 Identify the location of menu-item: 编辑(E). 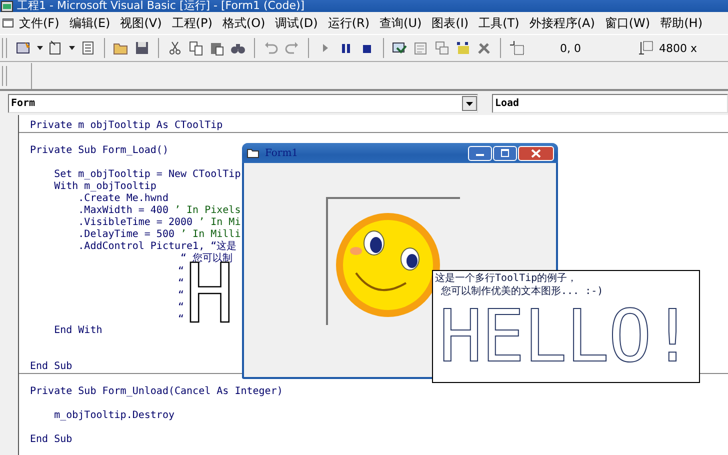
(90, 23).